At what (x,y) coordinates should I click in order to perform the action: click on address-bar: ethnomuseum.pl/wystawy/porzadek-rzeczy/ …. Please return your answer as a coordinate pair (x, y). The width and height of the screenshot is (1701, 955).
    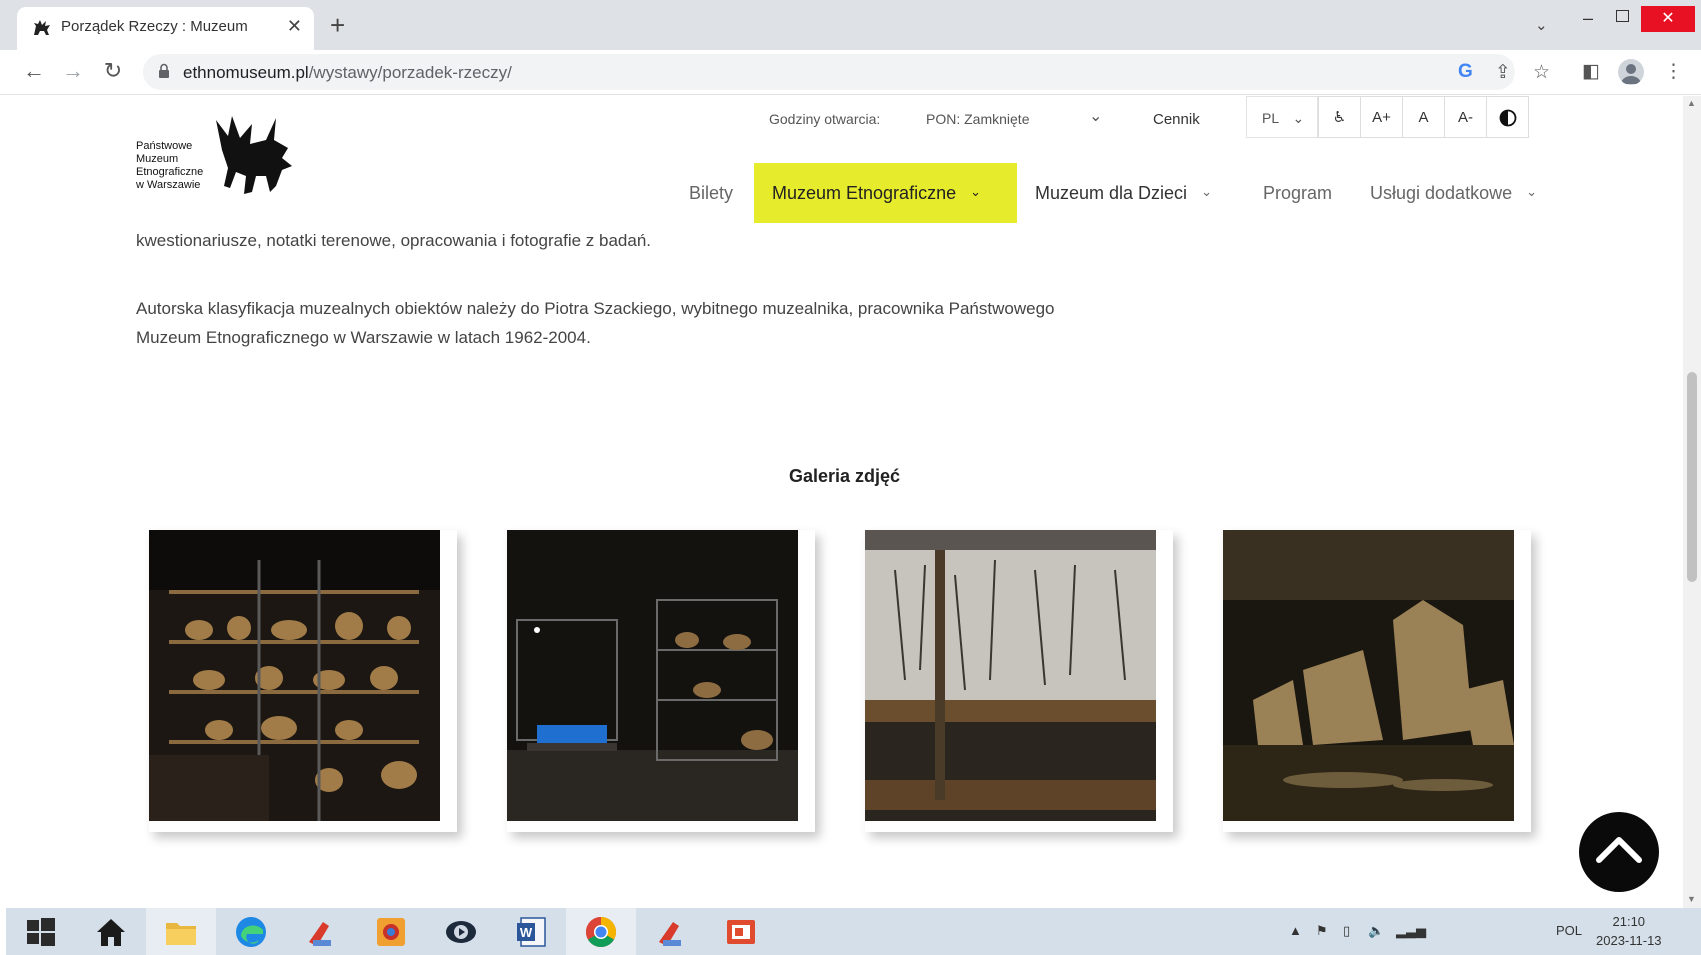
    Looking at the image, I should click on (846, 72).